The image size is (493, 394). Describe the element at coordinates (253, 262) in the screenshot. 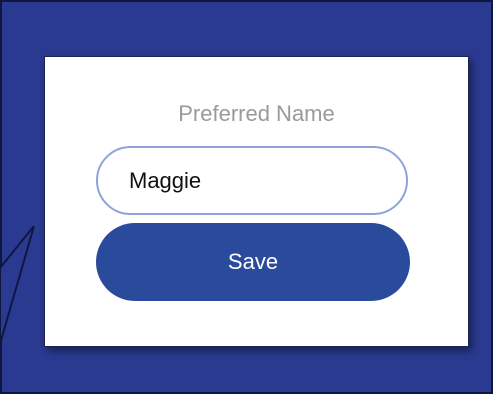

I see `save-button: Save` at that location.